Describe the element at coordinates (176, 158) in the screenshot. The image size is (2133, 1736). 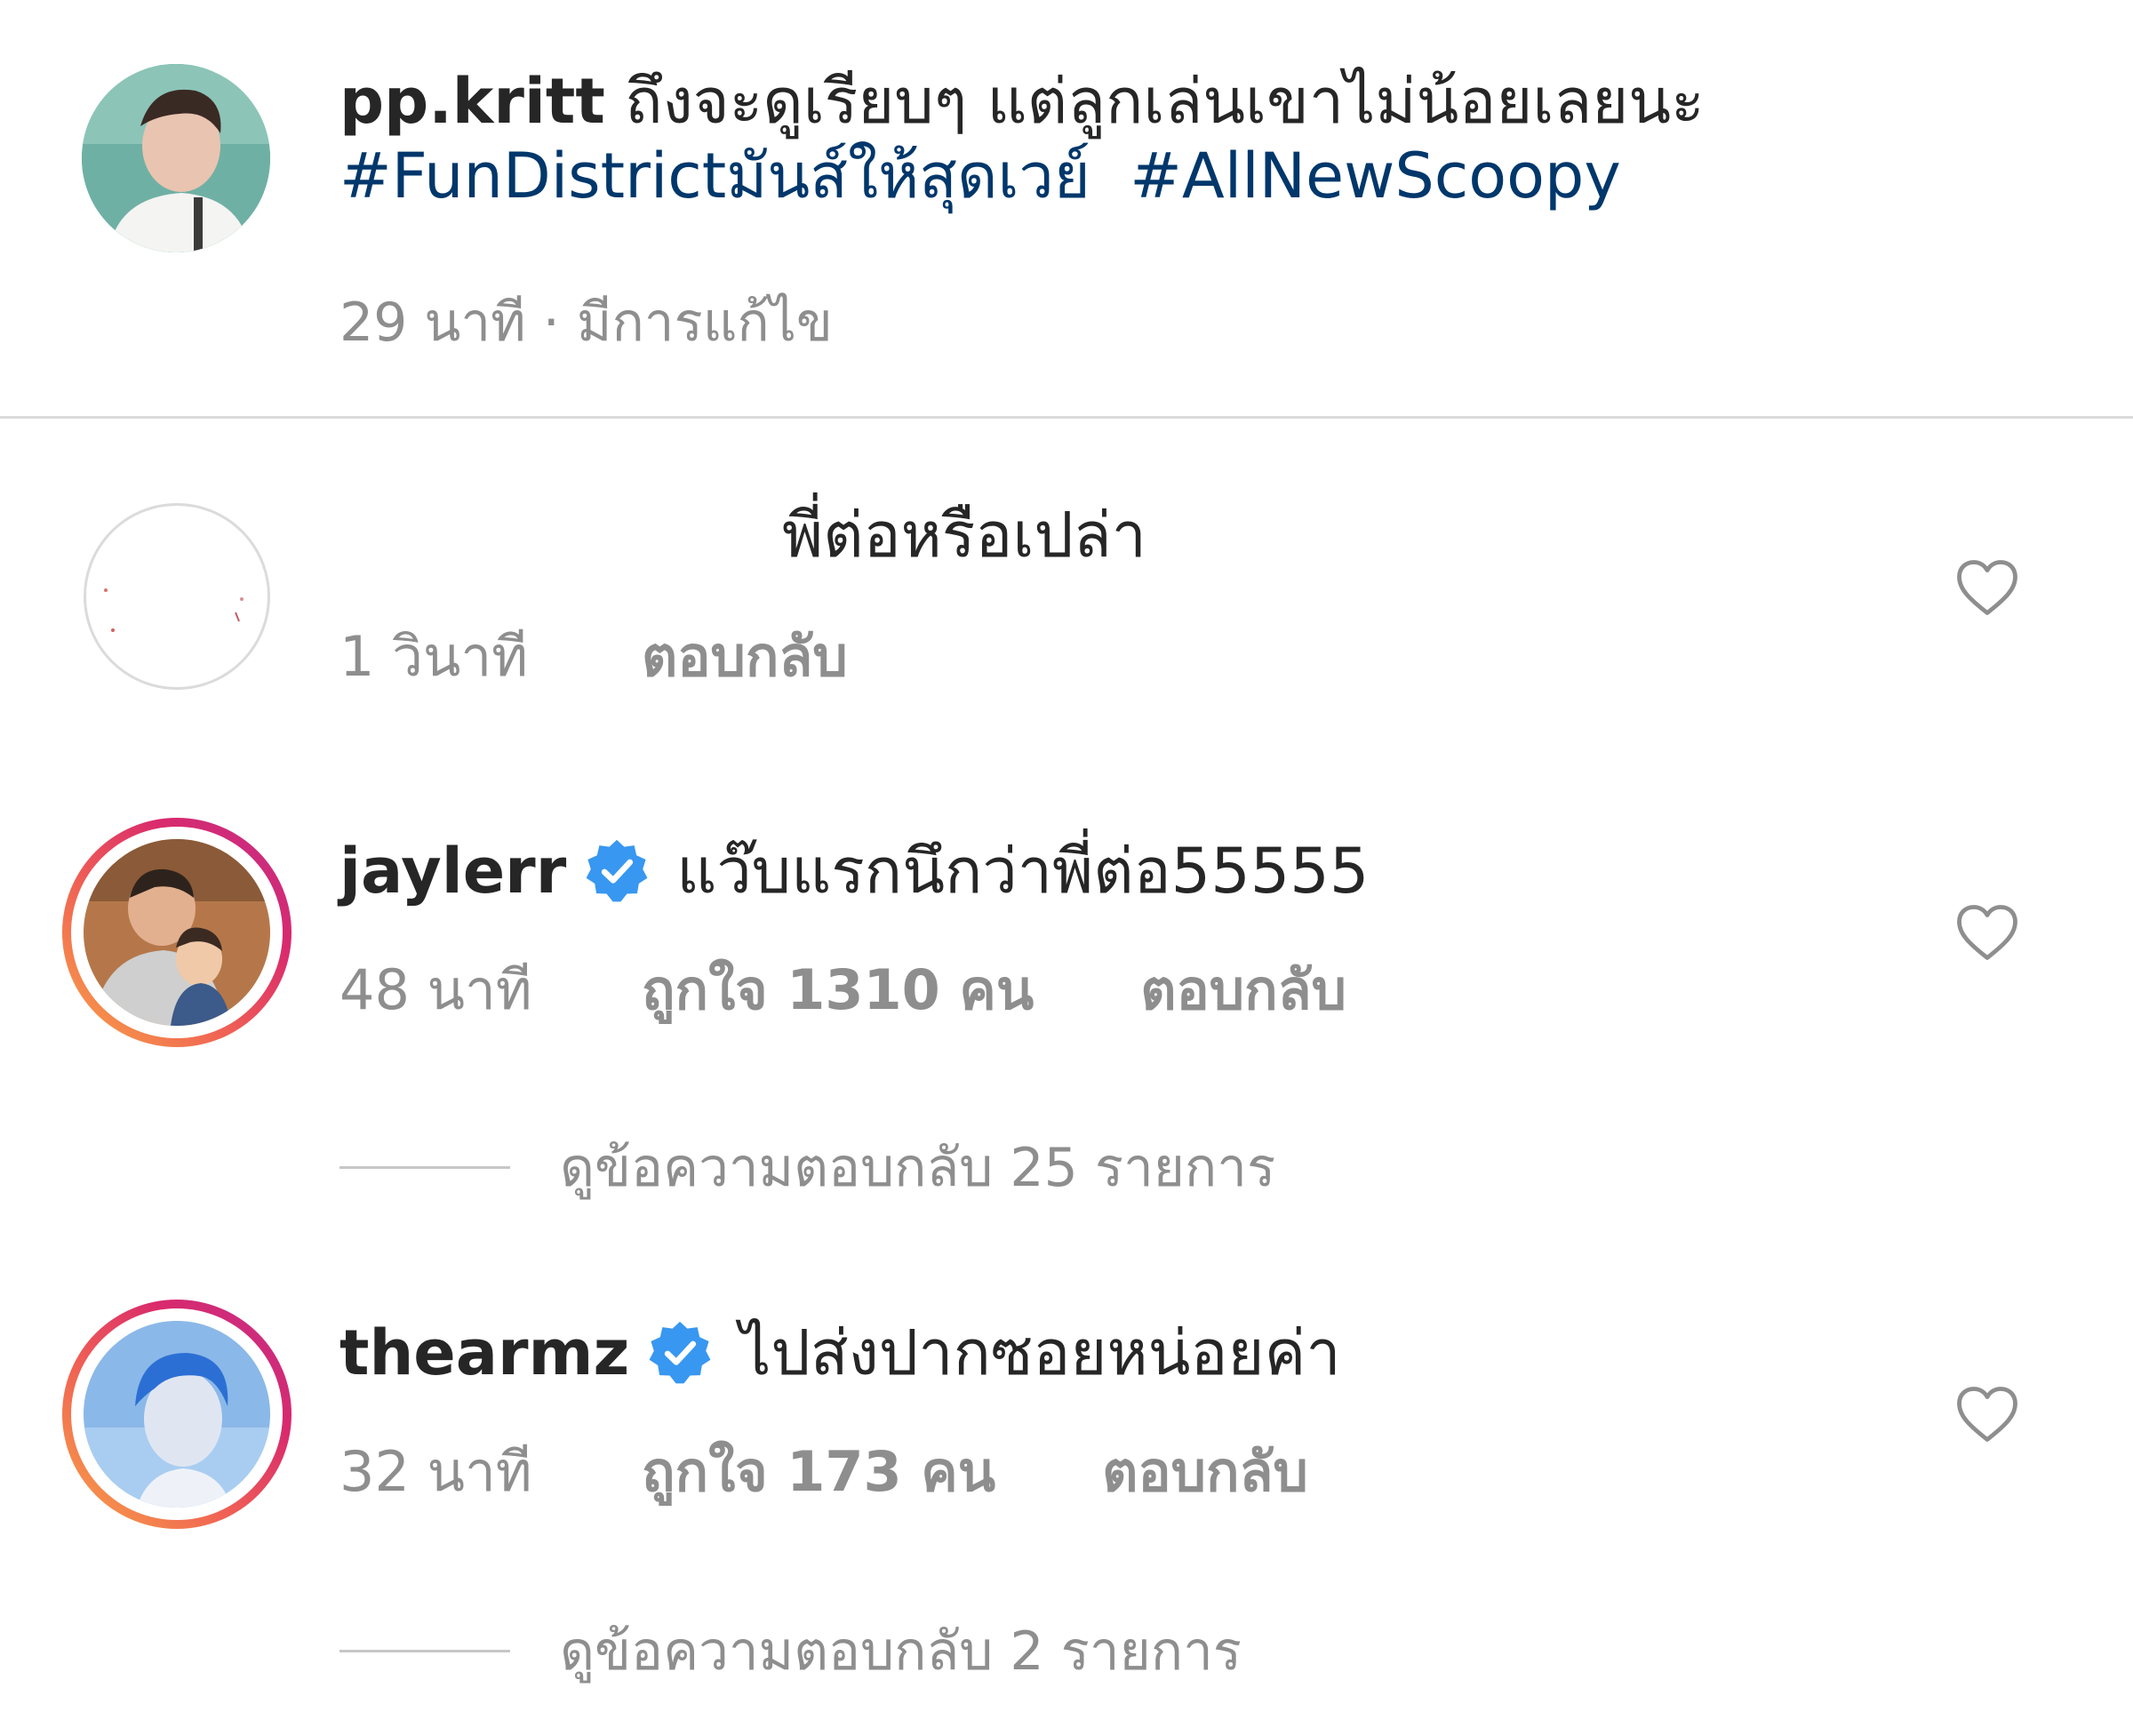
I see `caption-author-avatar` at that location.